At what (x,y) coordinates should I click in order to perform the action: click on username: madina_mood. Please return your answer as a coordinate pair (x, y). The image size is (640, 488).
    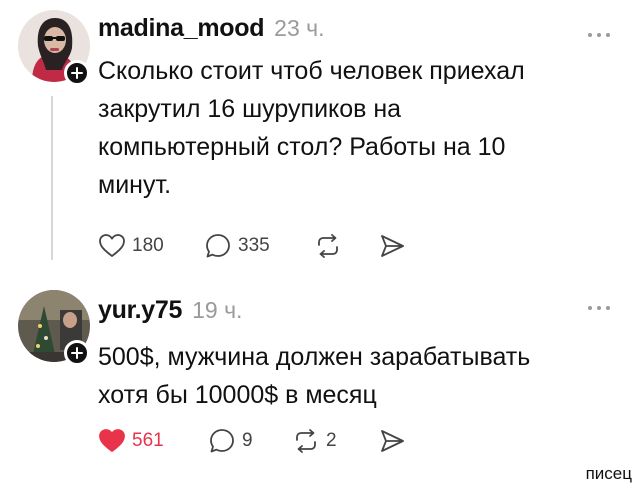
    Looking at the image, I should click on (181, 28).